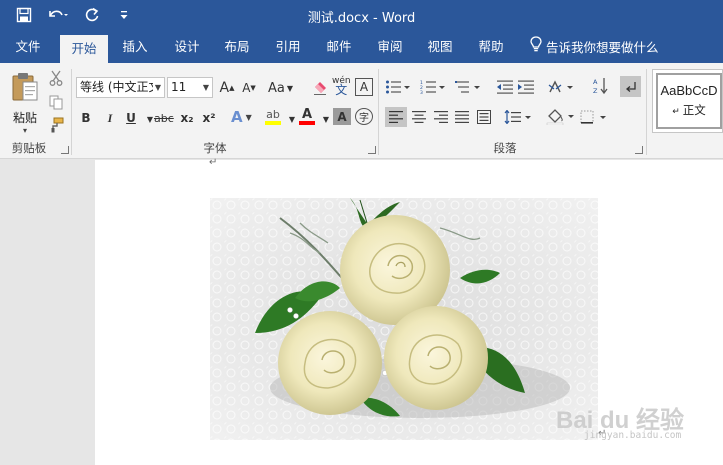 The height and width of the screenshot is (465, 723). I want to click on shrink-font-button: A ▼, so click(249, 88).